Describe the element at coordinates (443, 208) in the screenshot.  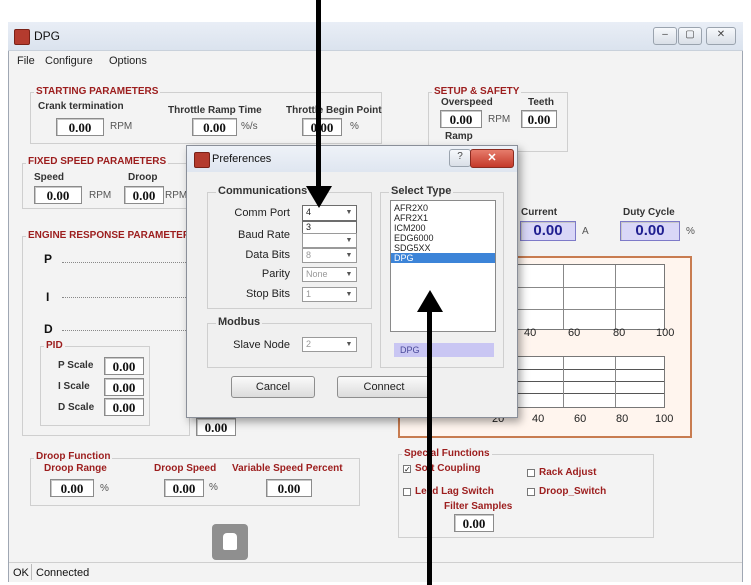
I see `list-item: AFR2X0` at that location.